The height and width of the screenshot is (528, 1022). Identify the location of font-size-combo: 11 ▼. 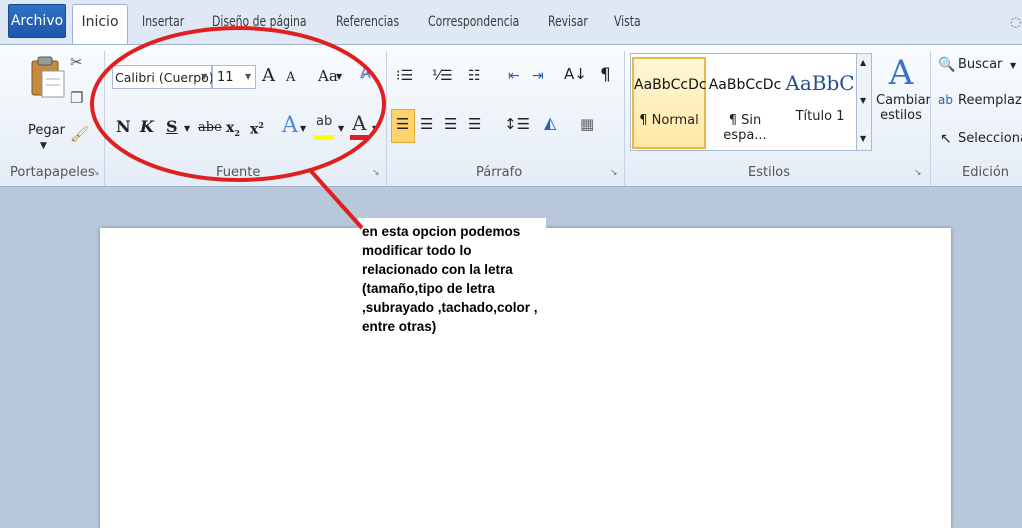
(234, 77).